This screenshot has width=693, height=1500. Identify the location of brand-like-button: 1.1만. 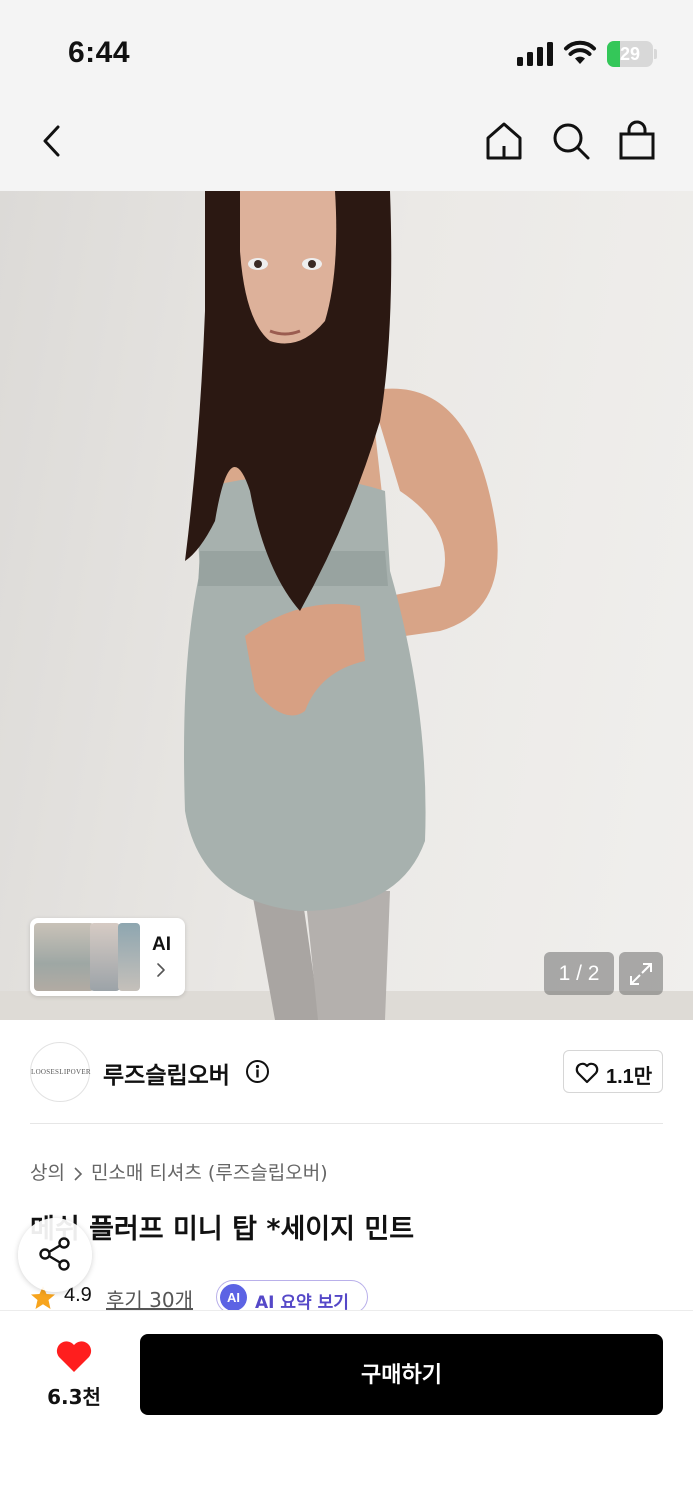
(613, 1071).